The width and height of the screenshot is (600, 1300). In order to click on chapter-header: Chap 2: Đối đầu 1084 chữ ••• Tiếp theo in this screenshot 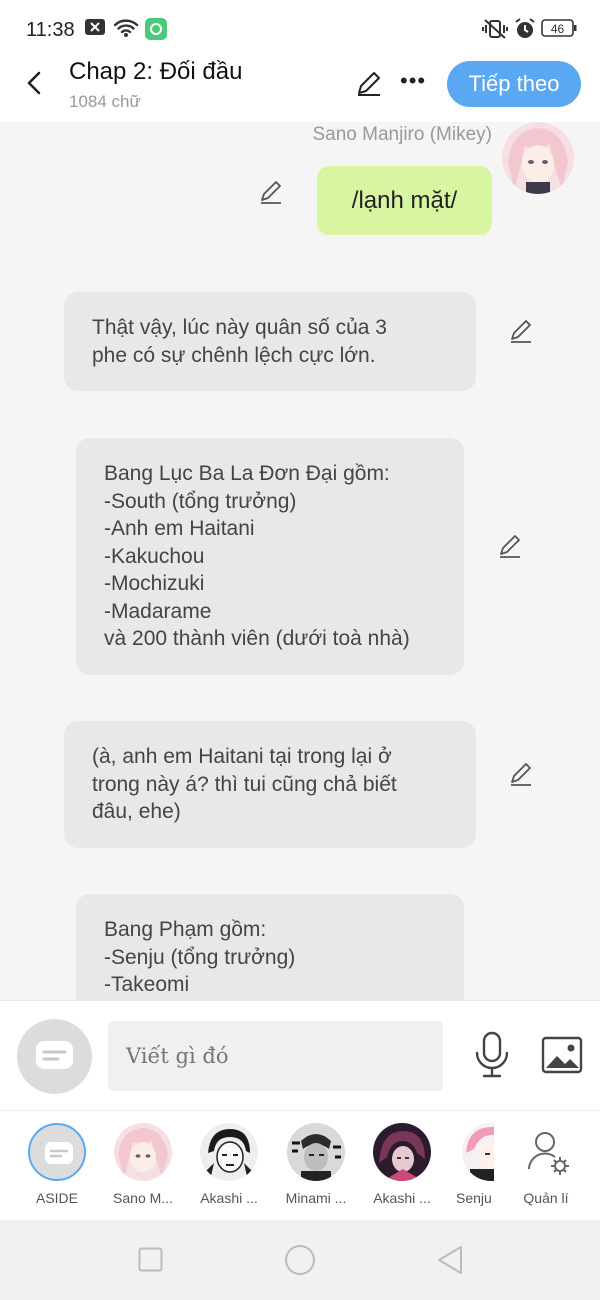, I will do `click(300, 90)`.